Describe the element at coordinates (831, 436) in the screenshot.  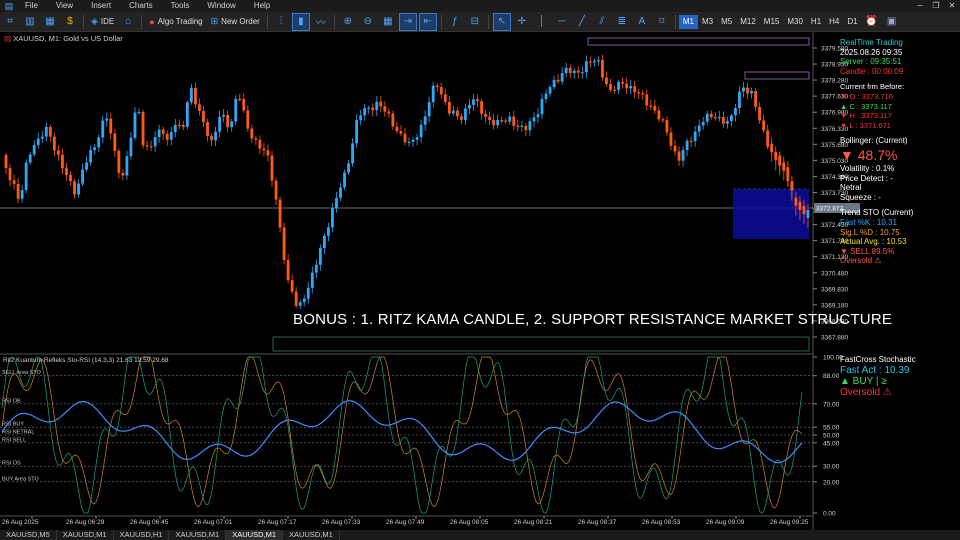
I see `osc-axis-label: 50.00` at that location.